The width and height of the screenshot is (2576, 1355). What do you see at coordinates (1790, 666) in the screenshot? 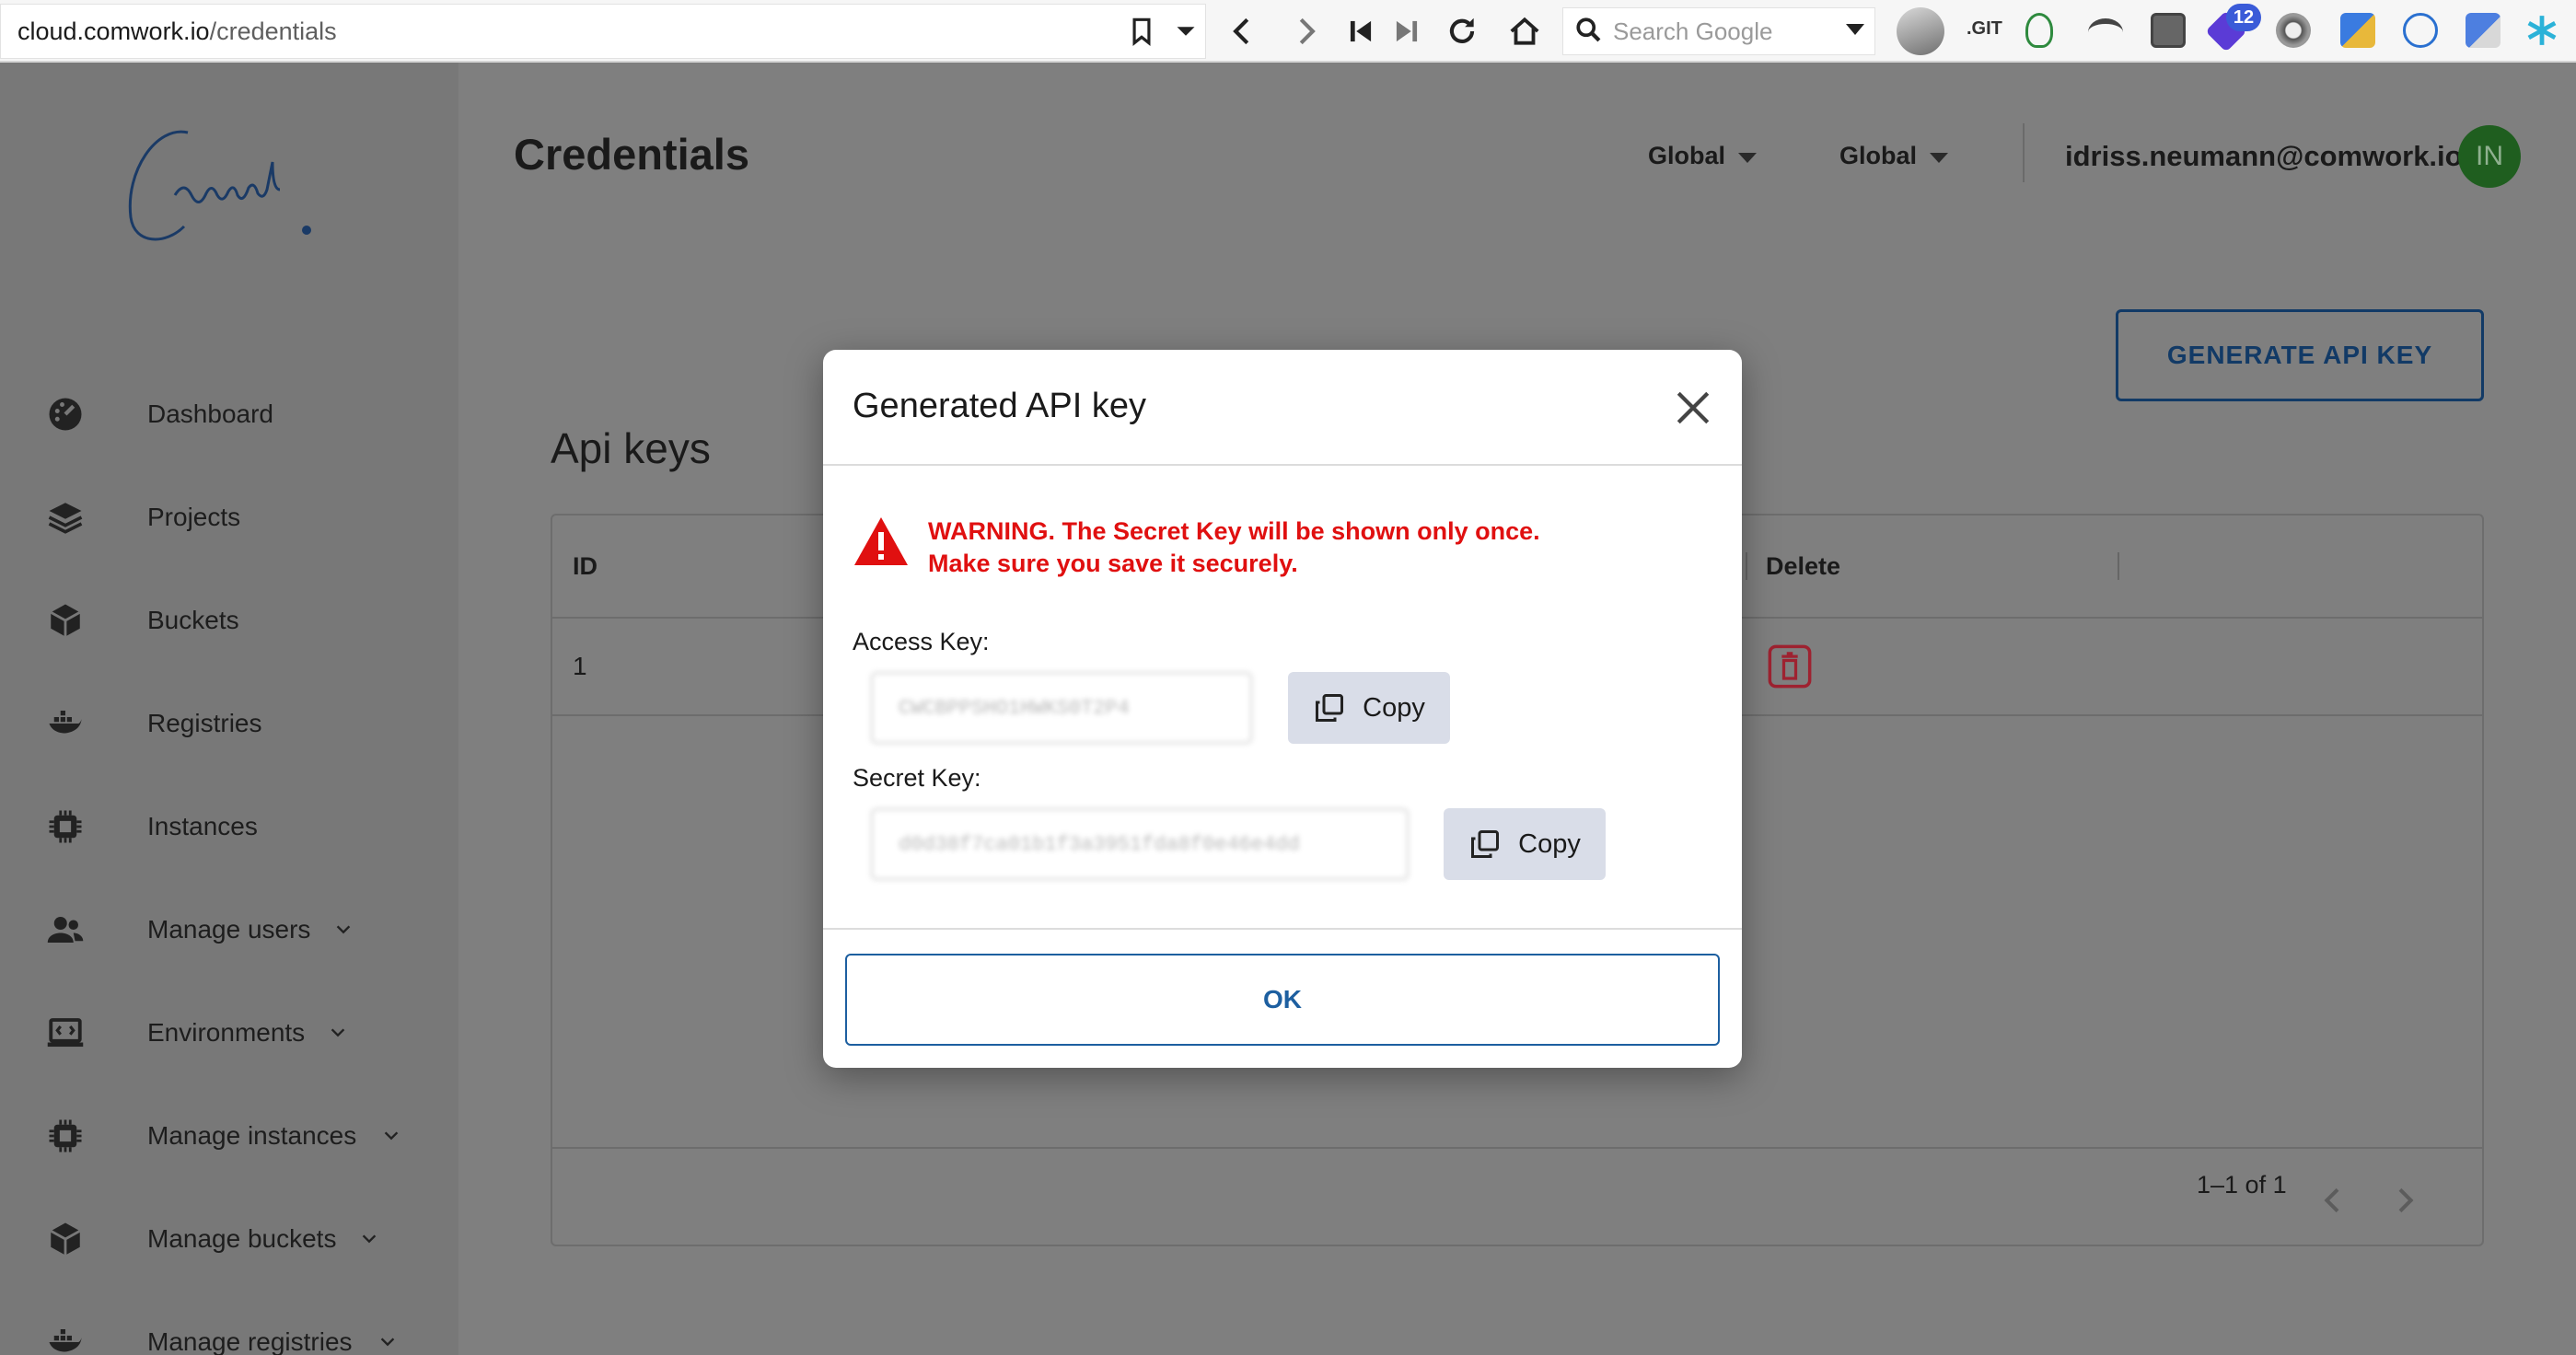
I see `trash-icon` at bounding box center [1790, 666].